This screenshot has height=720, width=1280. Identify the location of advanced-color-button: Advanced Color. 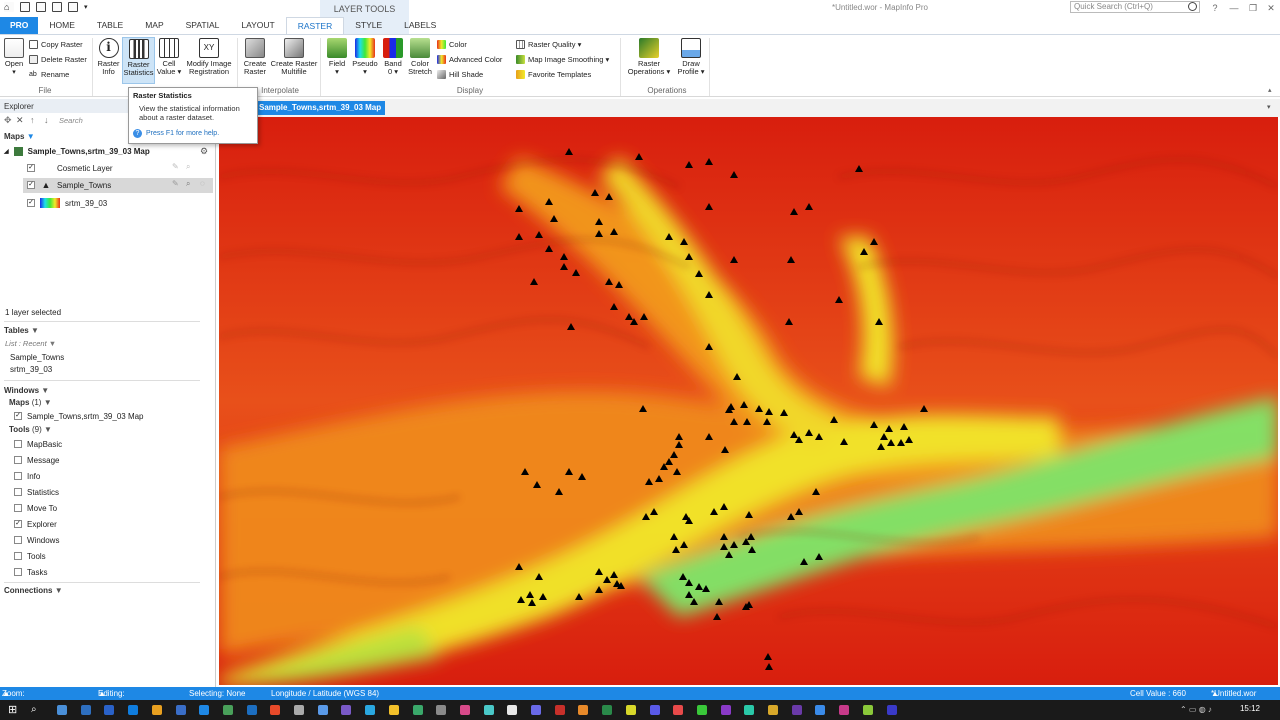
(469, 59).